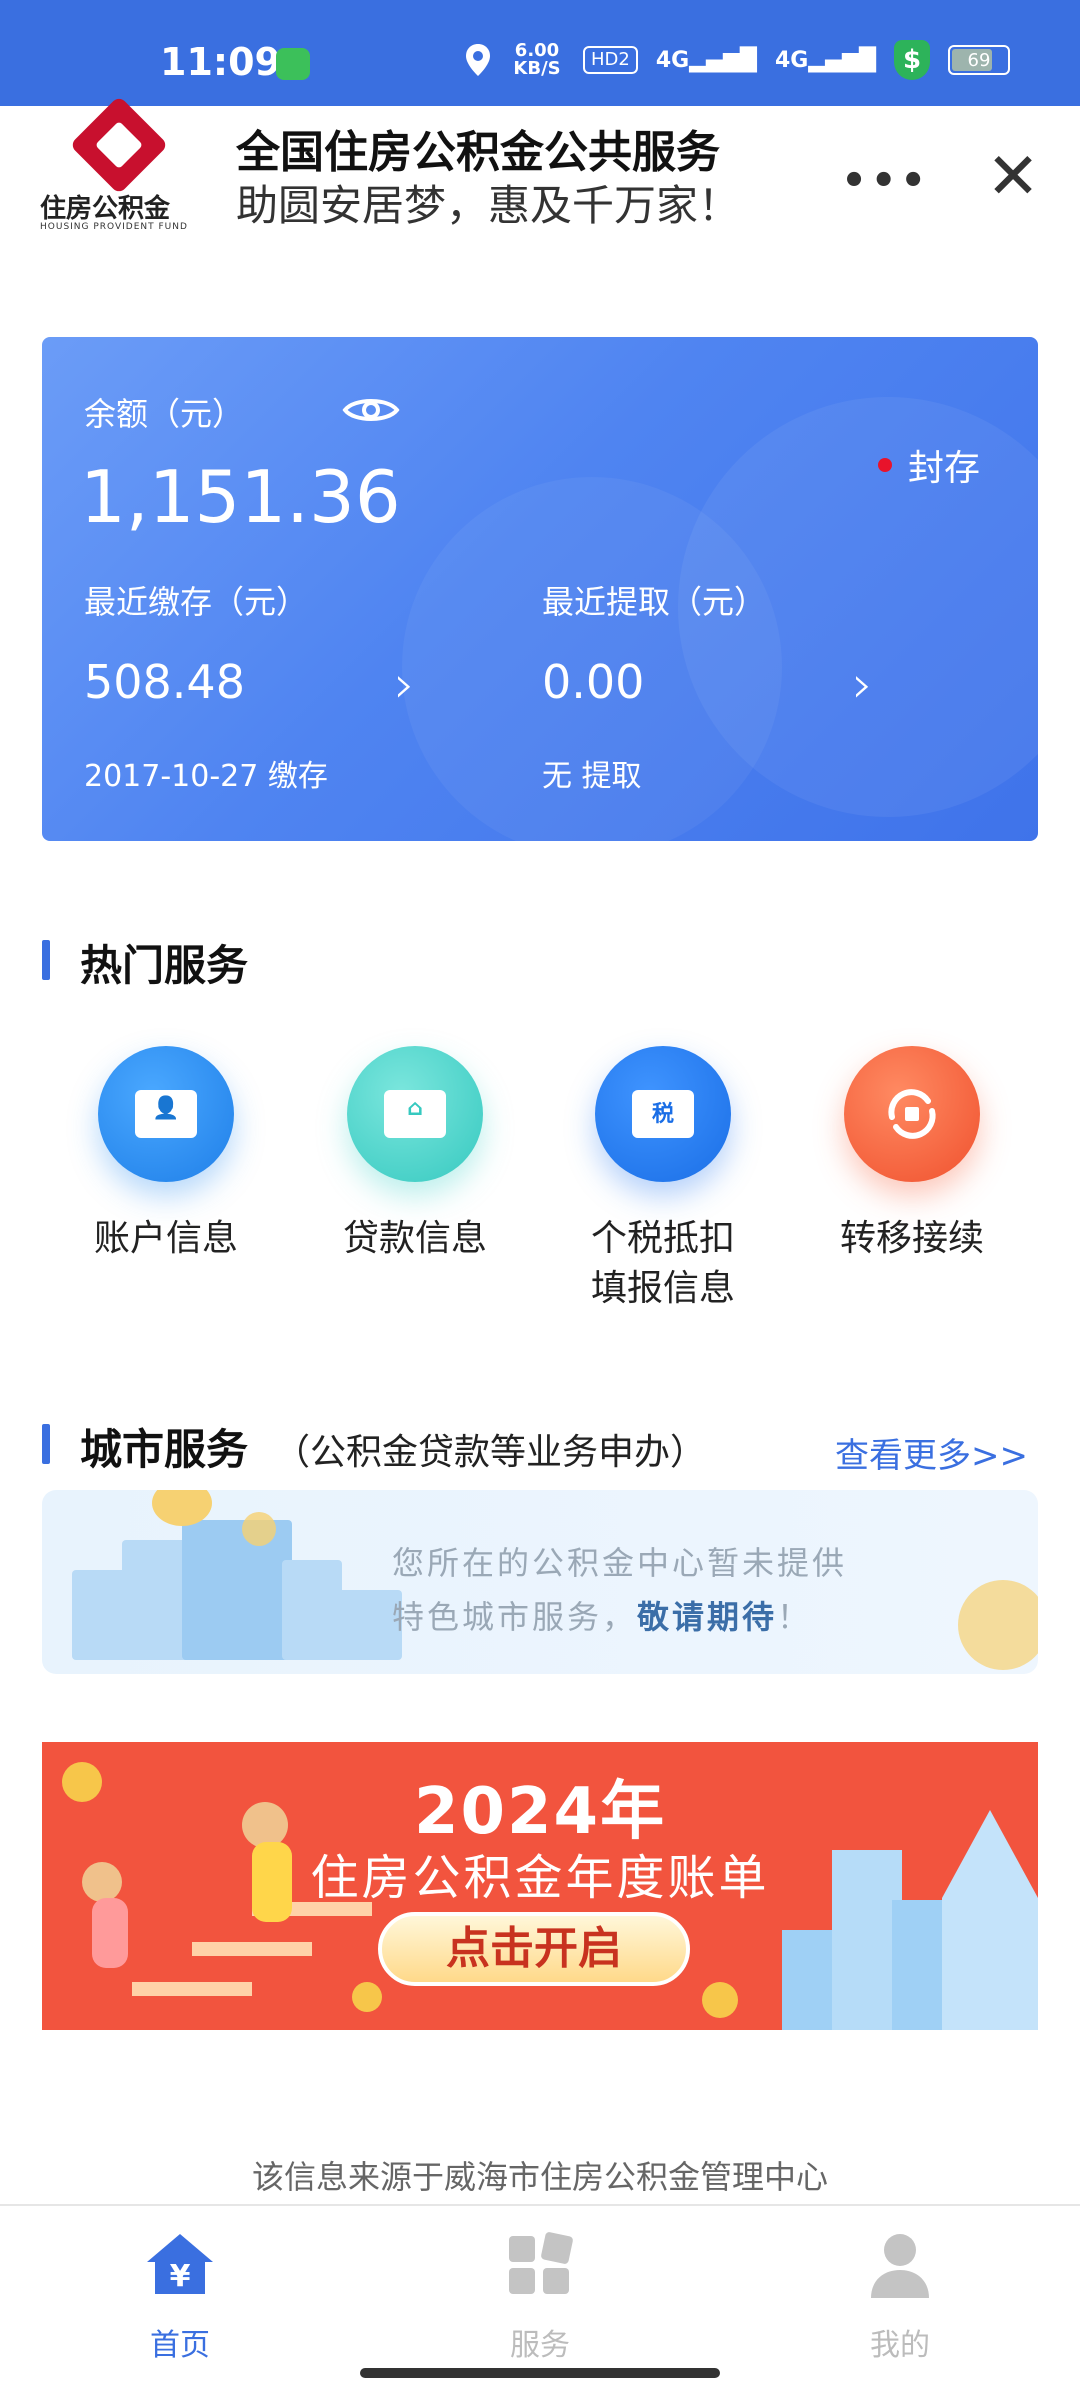 The width and height of the screenshot is (1080, 2400). What do you see at coordinates (240, 497) in the screenshot?
I see `balance-amount: 1,151.36` at bounding box center [240, 497].